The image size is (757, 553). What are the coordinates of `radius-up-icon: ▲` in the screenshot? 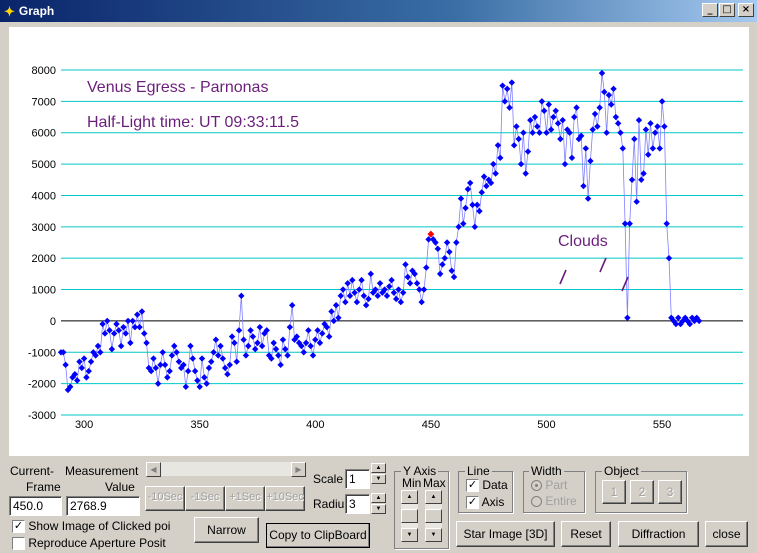 It's located at (378, 498).